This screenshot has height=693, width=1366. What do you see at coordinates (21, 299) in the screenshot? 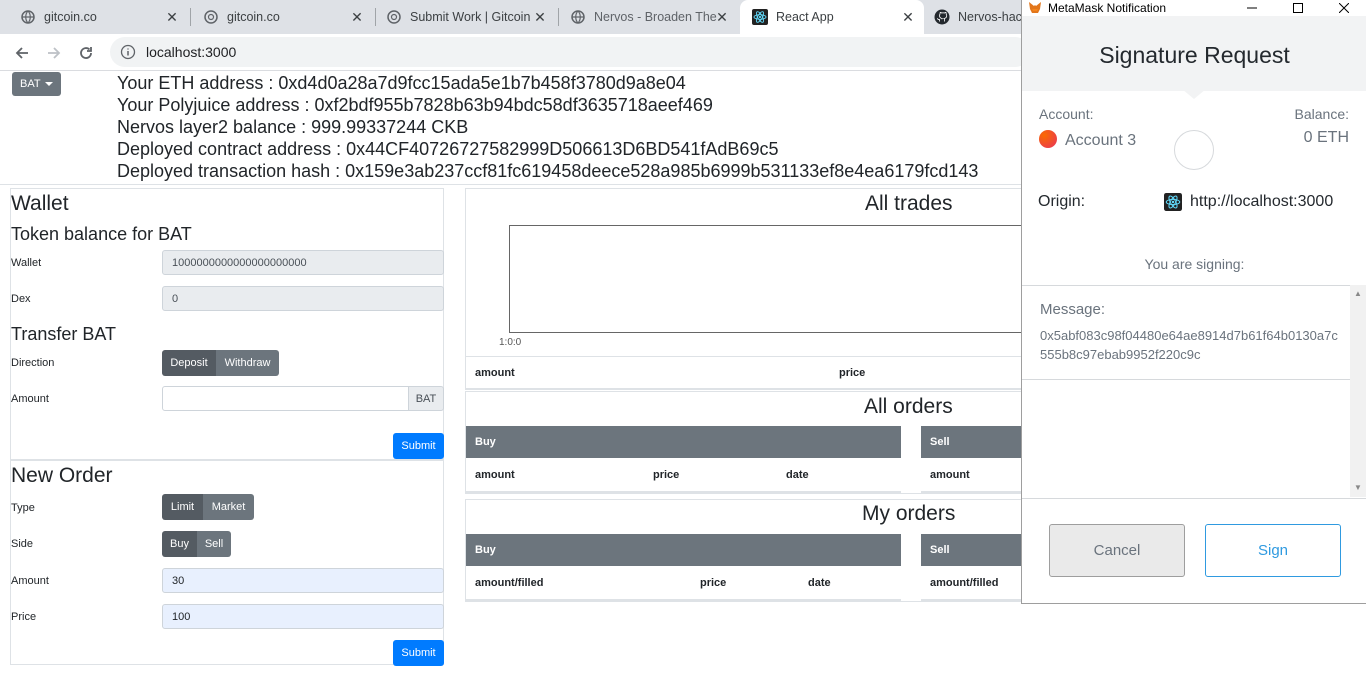
I see `dex-balance-label: Dex` at bounding box center [21, 299].